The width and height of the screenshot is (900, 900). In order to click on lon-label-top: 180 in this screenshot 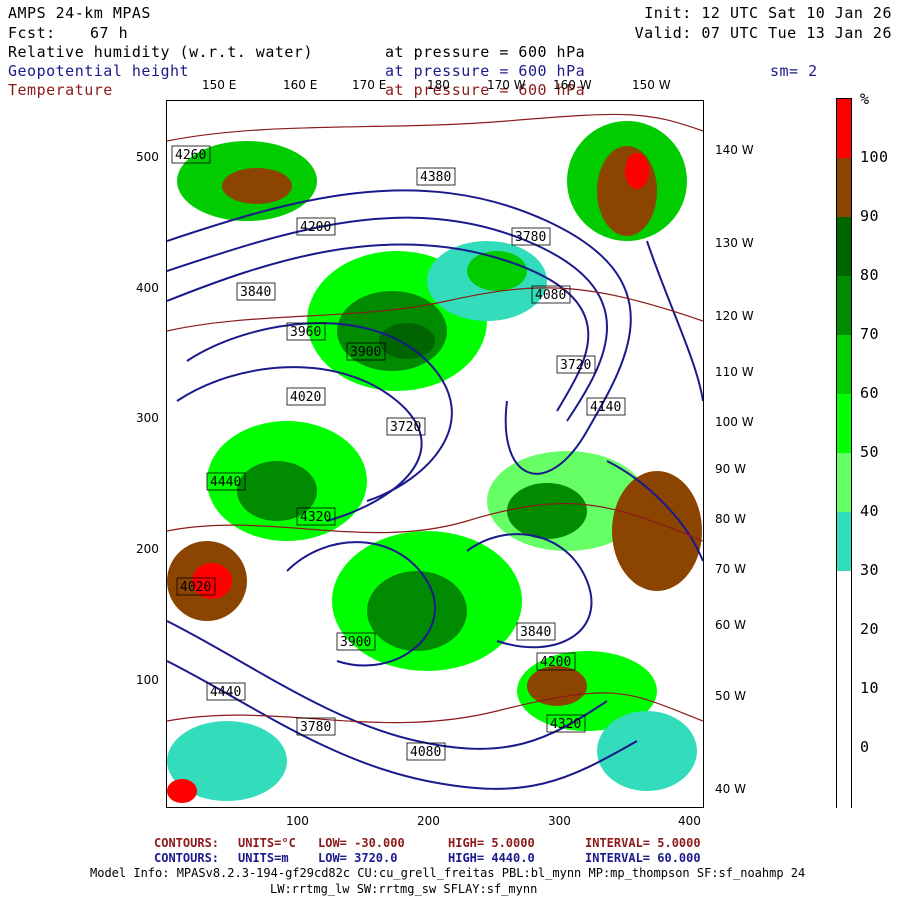, I will do `click(438, 85)`.